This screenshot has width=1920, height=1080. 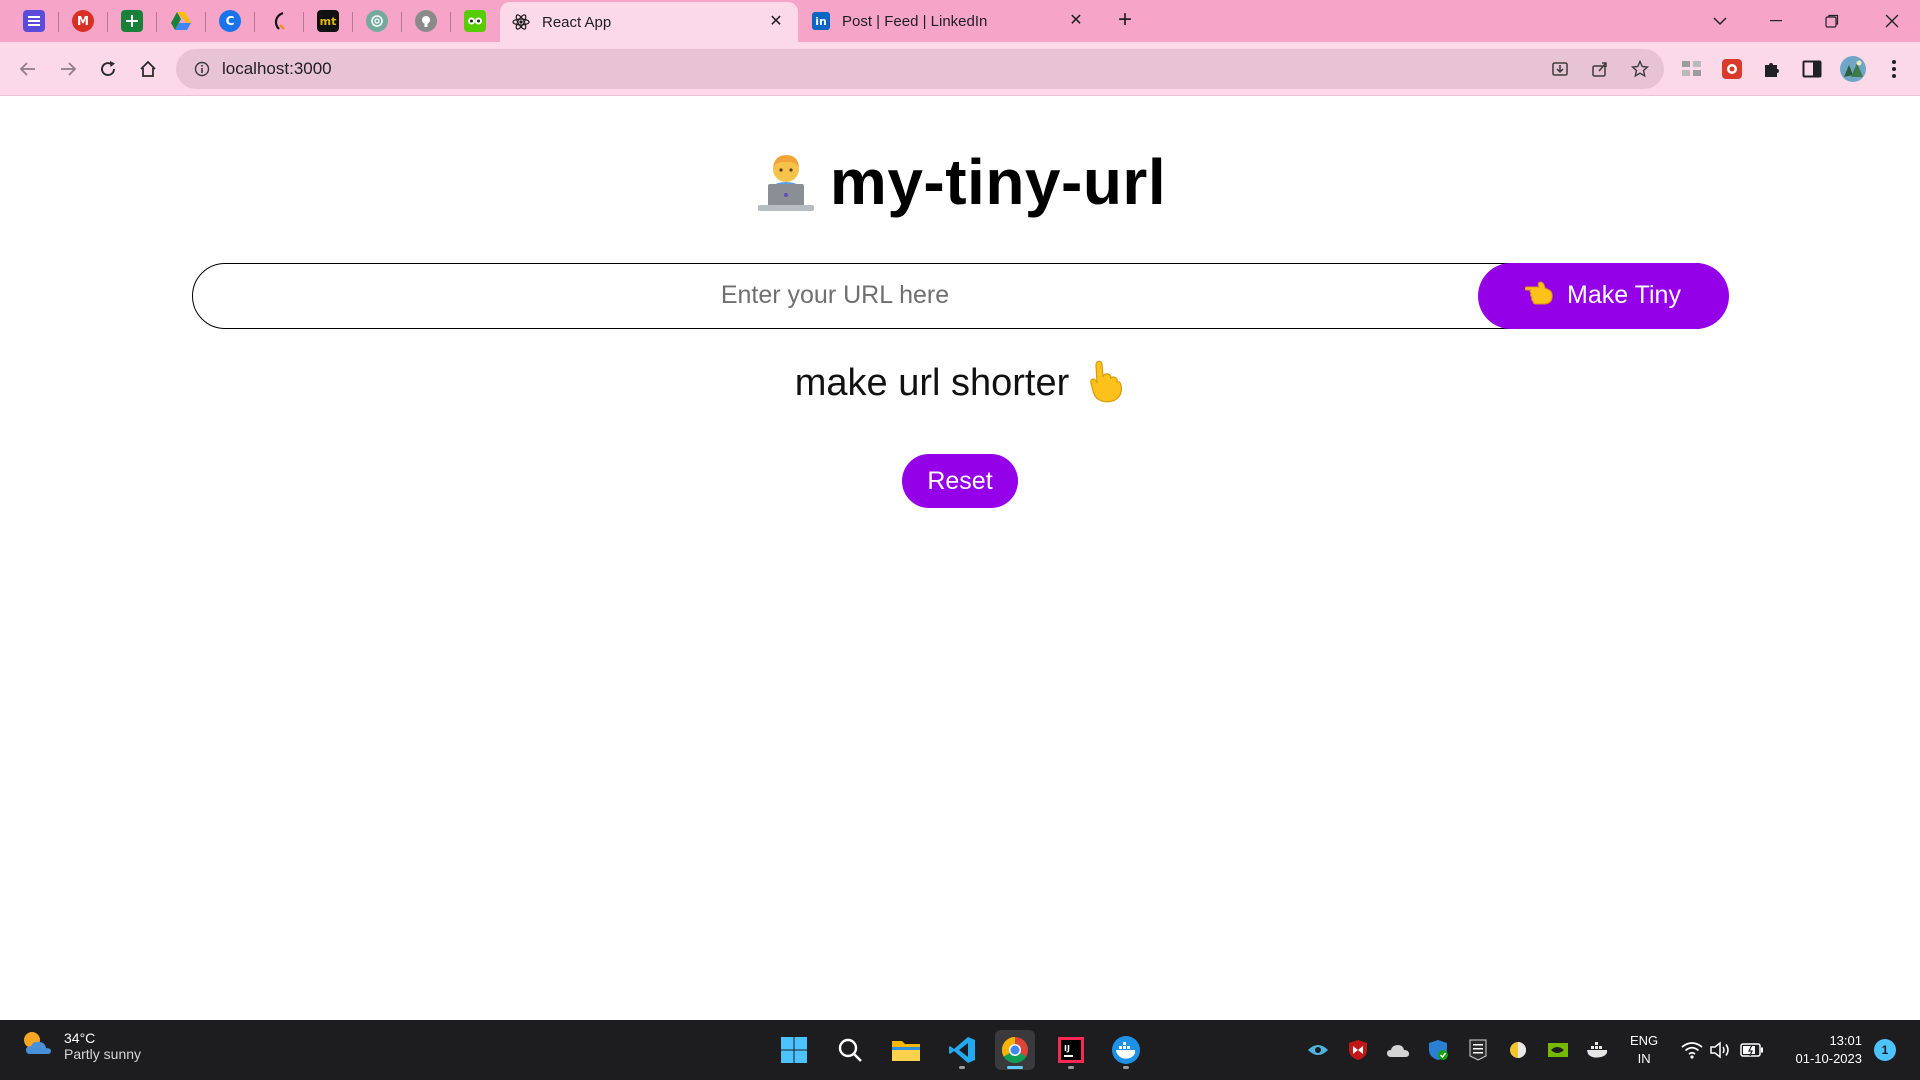 What do you see at coordinates (83, 21) in the screenshot?
I see `pinned-tab-gmail: M` at bounding box center [83, 21].